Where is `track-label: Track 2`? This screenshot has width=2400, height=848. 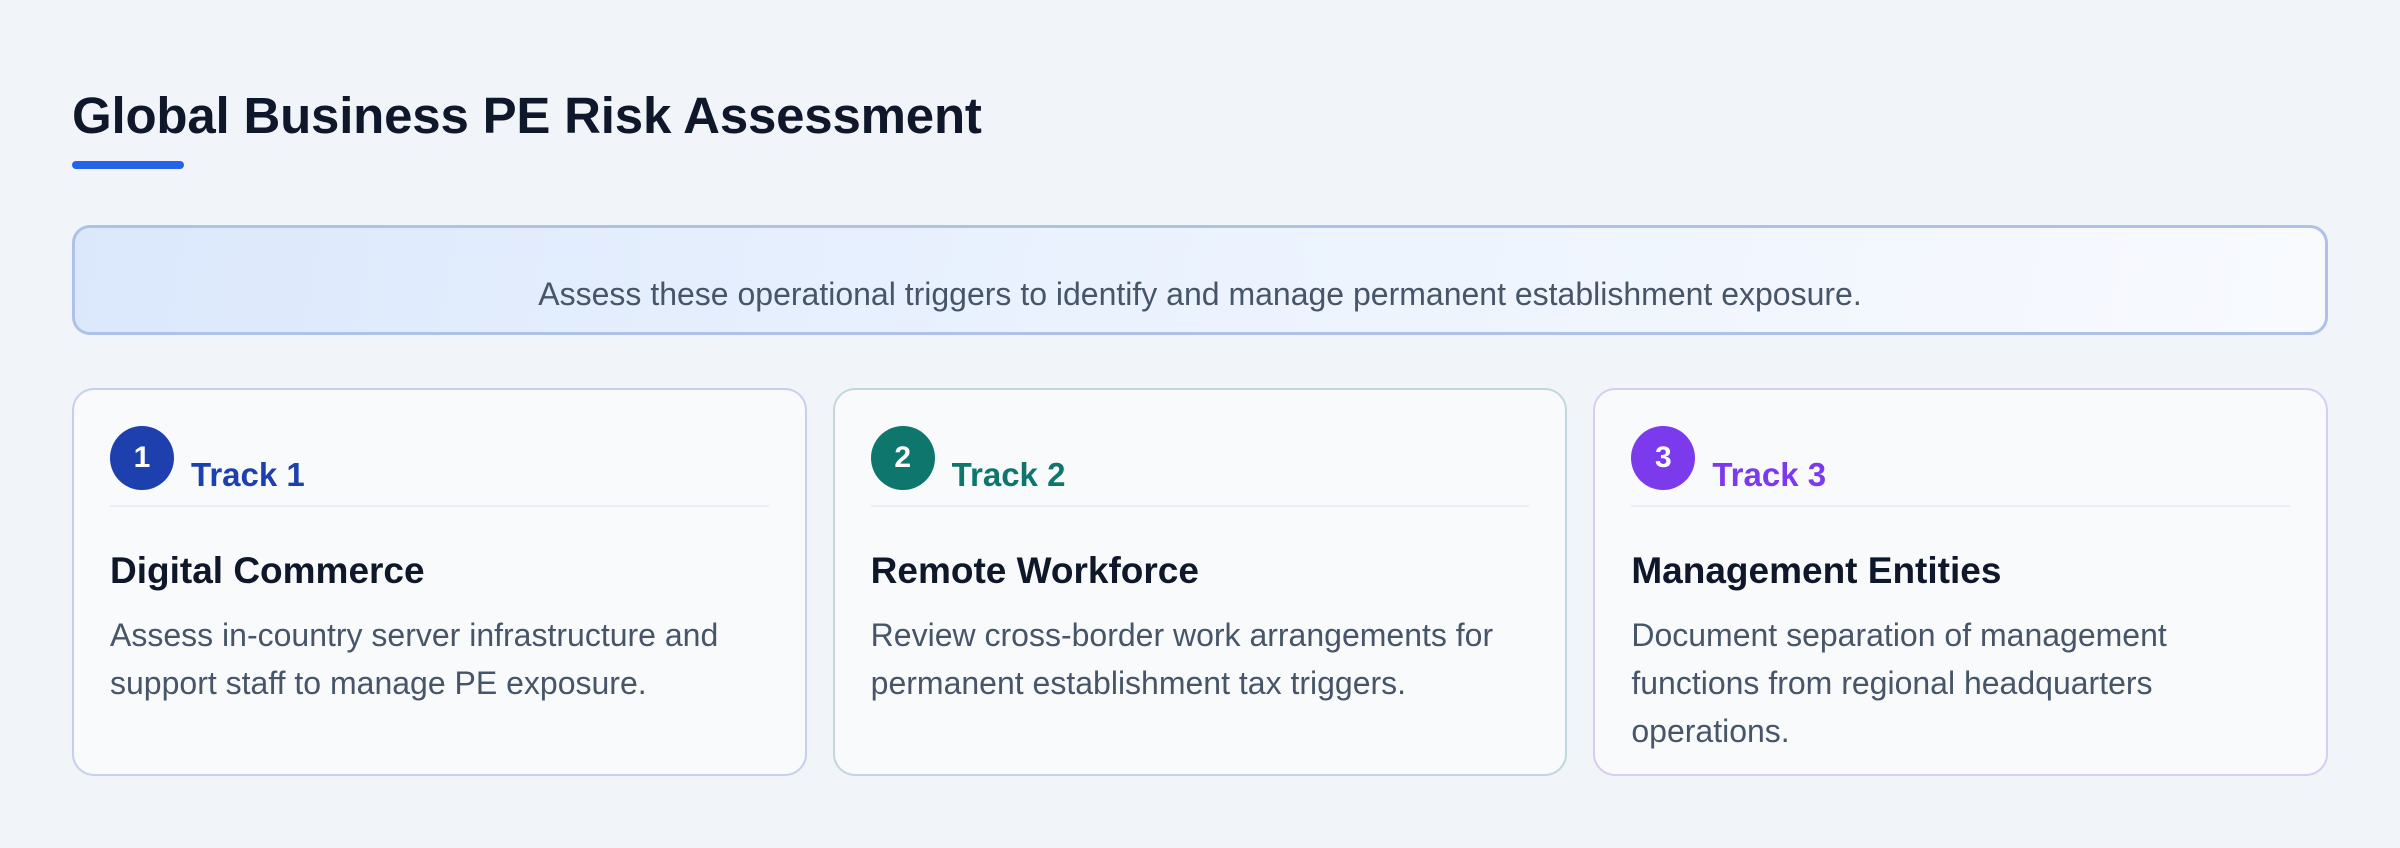
track-label: Track 2 is located at coordinates (1008, 474).